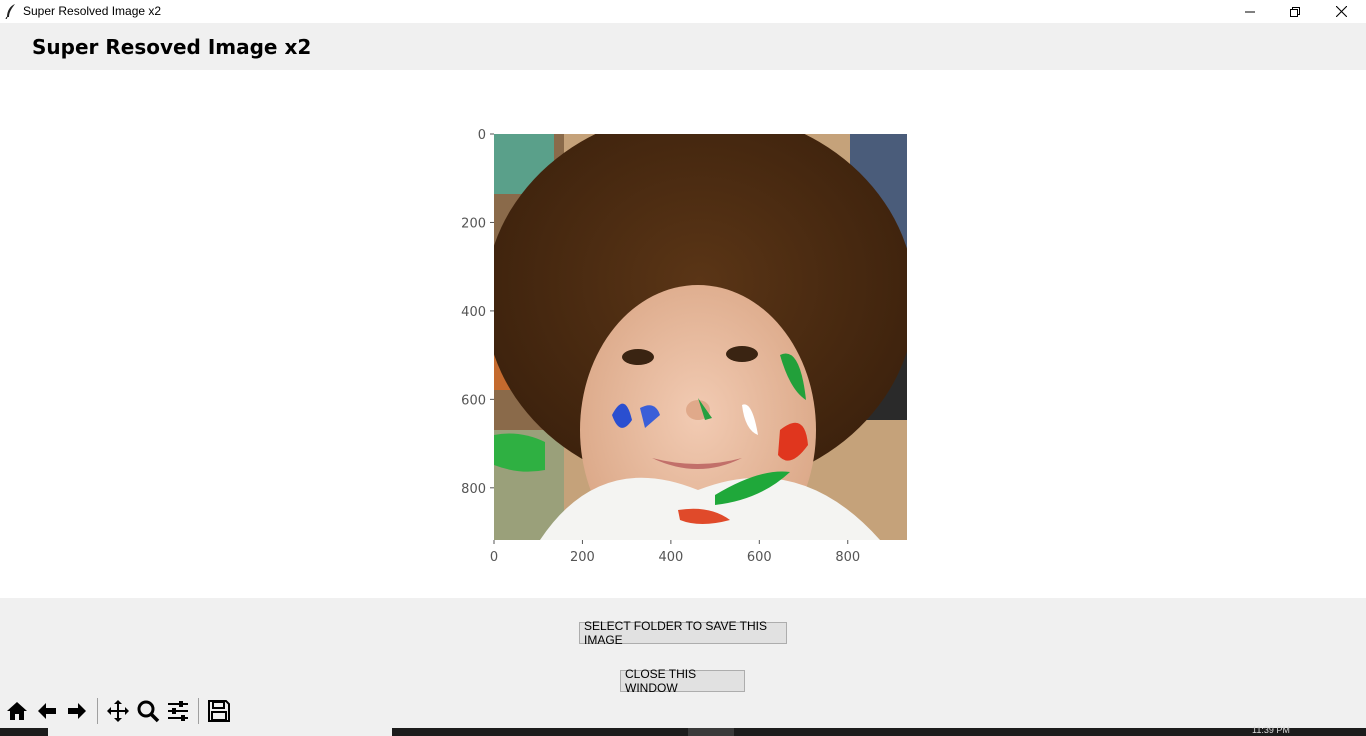  I want to click on back-icon, so click(47, 711).